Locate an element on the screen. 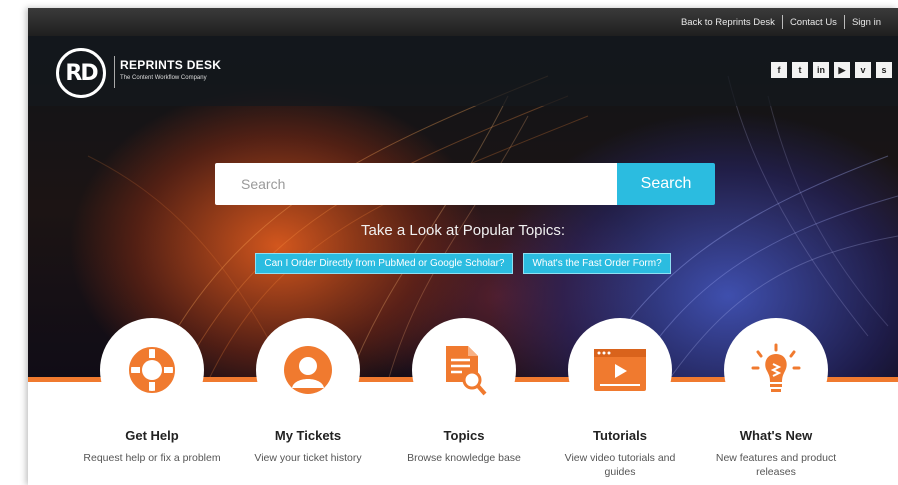 The width and height of the screenshot is (898, 485). card-description: Request help or fix a problem is located at coordinates (152, 458).